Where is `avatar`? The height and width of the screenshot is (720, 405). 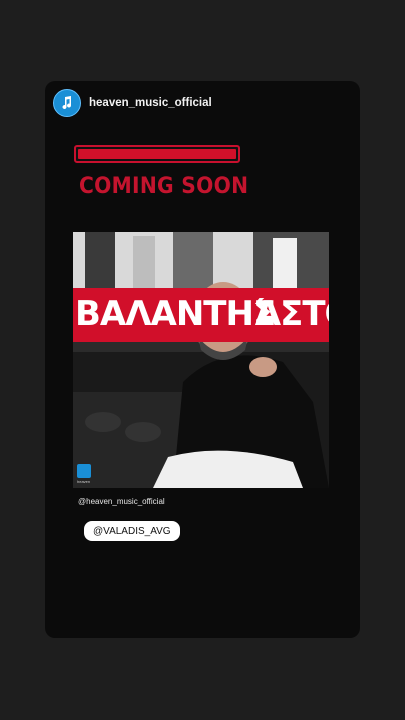
avatar is located at coordinates (67, 103).